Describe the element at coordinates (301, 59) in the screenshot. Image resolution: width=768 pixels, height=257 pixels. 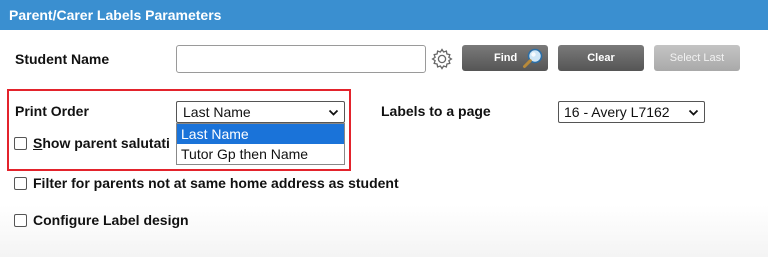
I see `student-name-input` at that location.